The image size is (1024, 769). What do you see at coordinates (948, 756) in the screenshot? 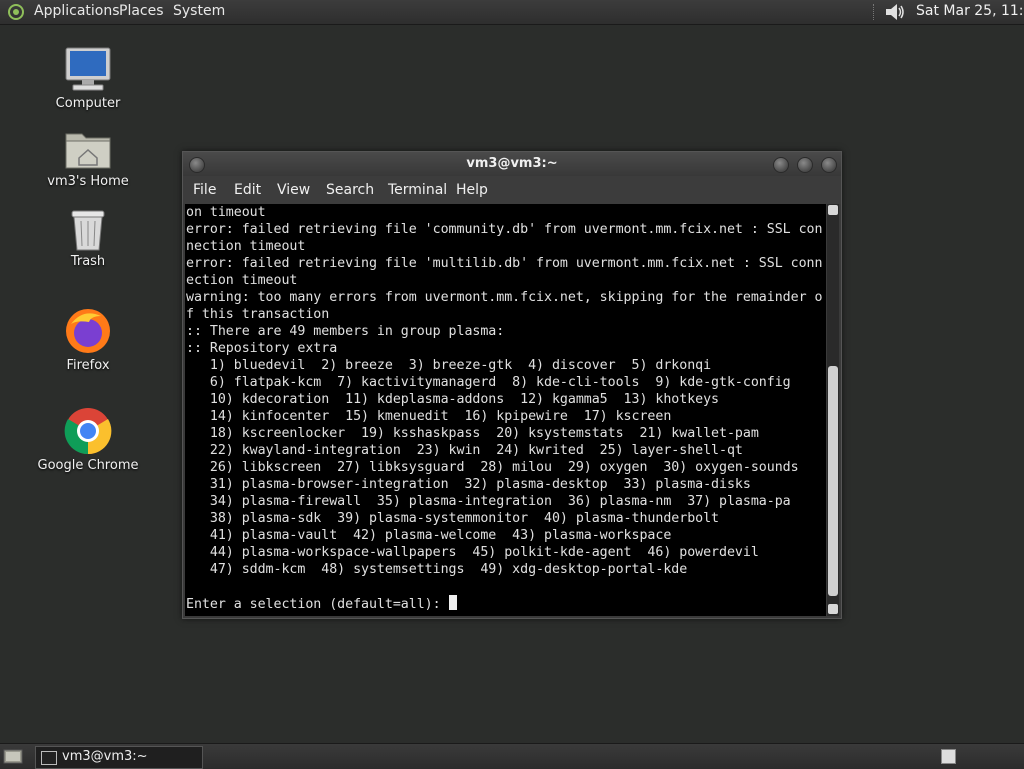
I see `workspace-switcher` at bounding box center [948, 756].